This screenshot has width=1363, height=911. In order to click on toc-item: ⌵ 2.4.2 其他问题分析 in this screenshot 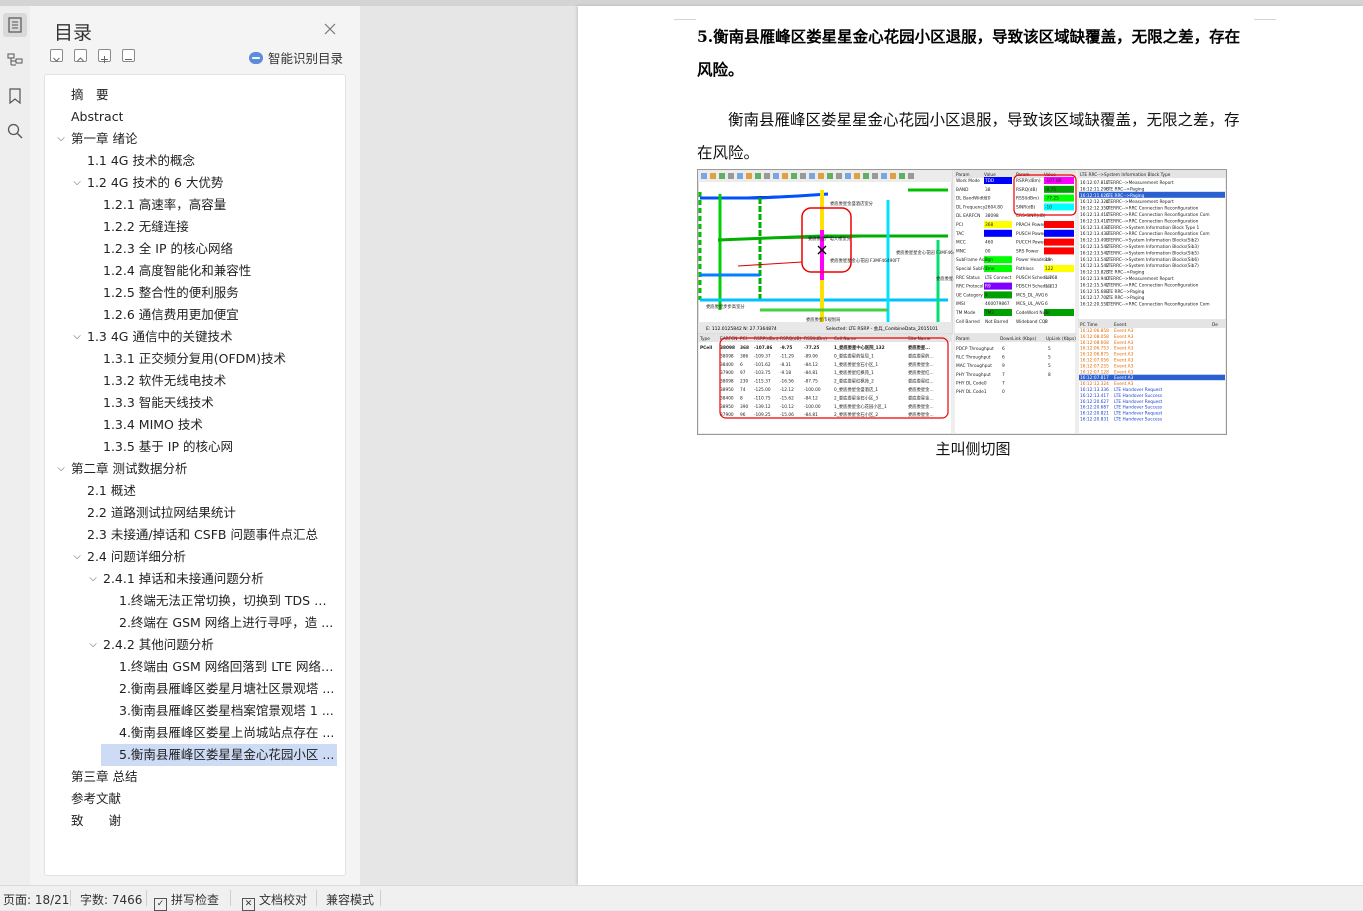, I will do `click(195, 645)`.